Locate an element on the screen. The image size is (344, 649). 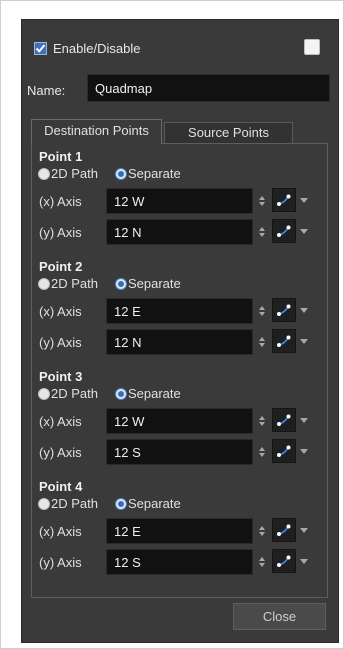
color-swatch is located at coordinates (312, 47).